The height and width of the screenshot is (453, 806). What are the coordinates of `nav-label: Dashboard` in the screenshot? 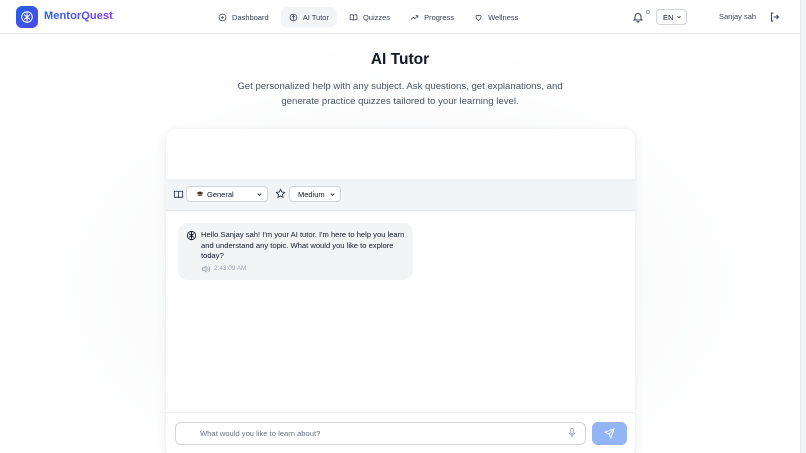 It's located at (250, 17).